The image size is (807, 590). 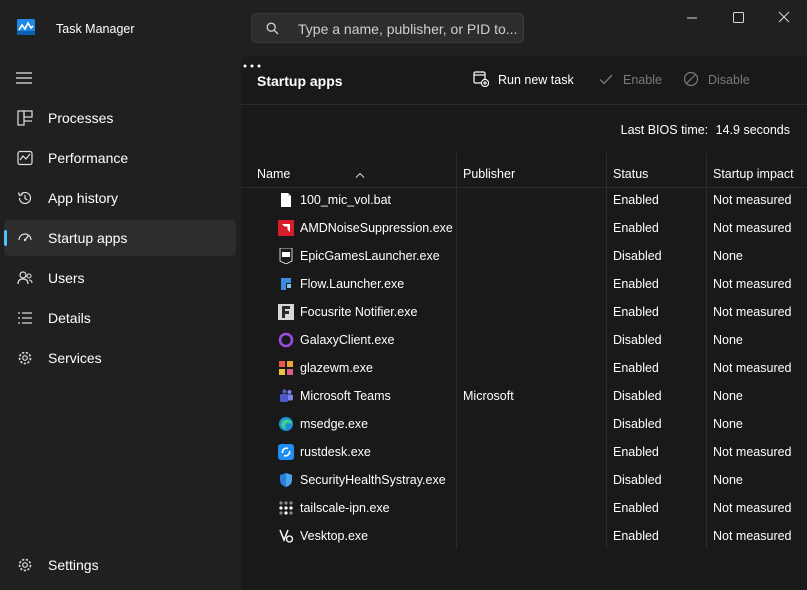 What do you see at coordinates (408, 29) in the screenshot?
I see `search-input` at bounding box center [408, 29].